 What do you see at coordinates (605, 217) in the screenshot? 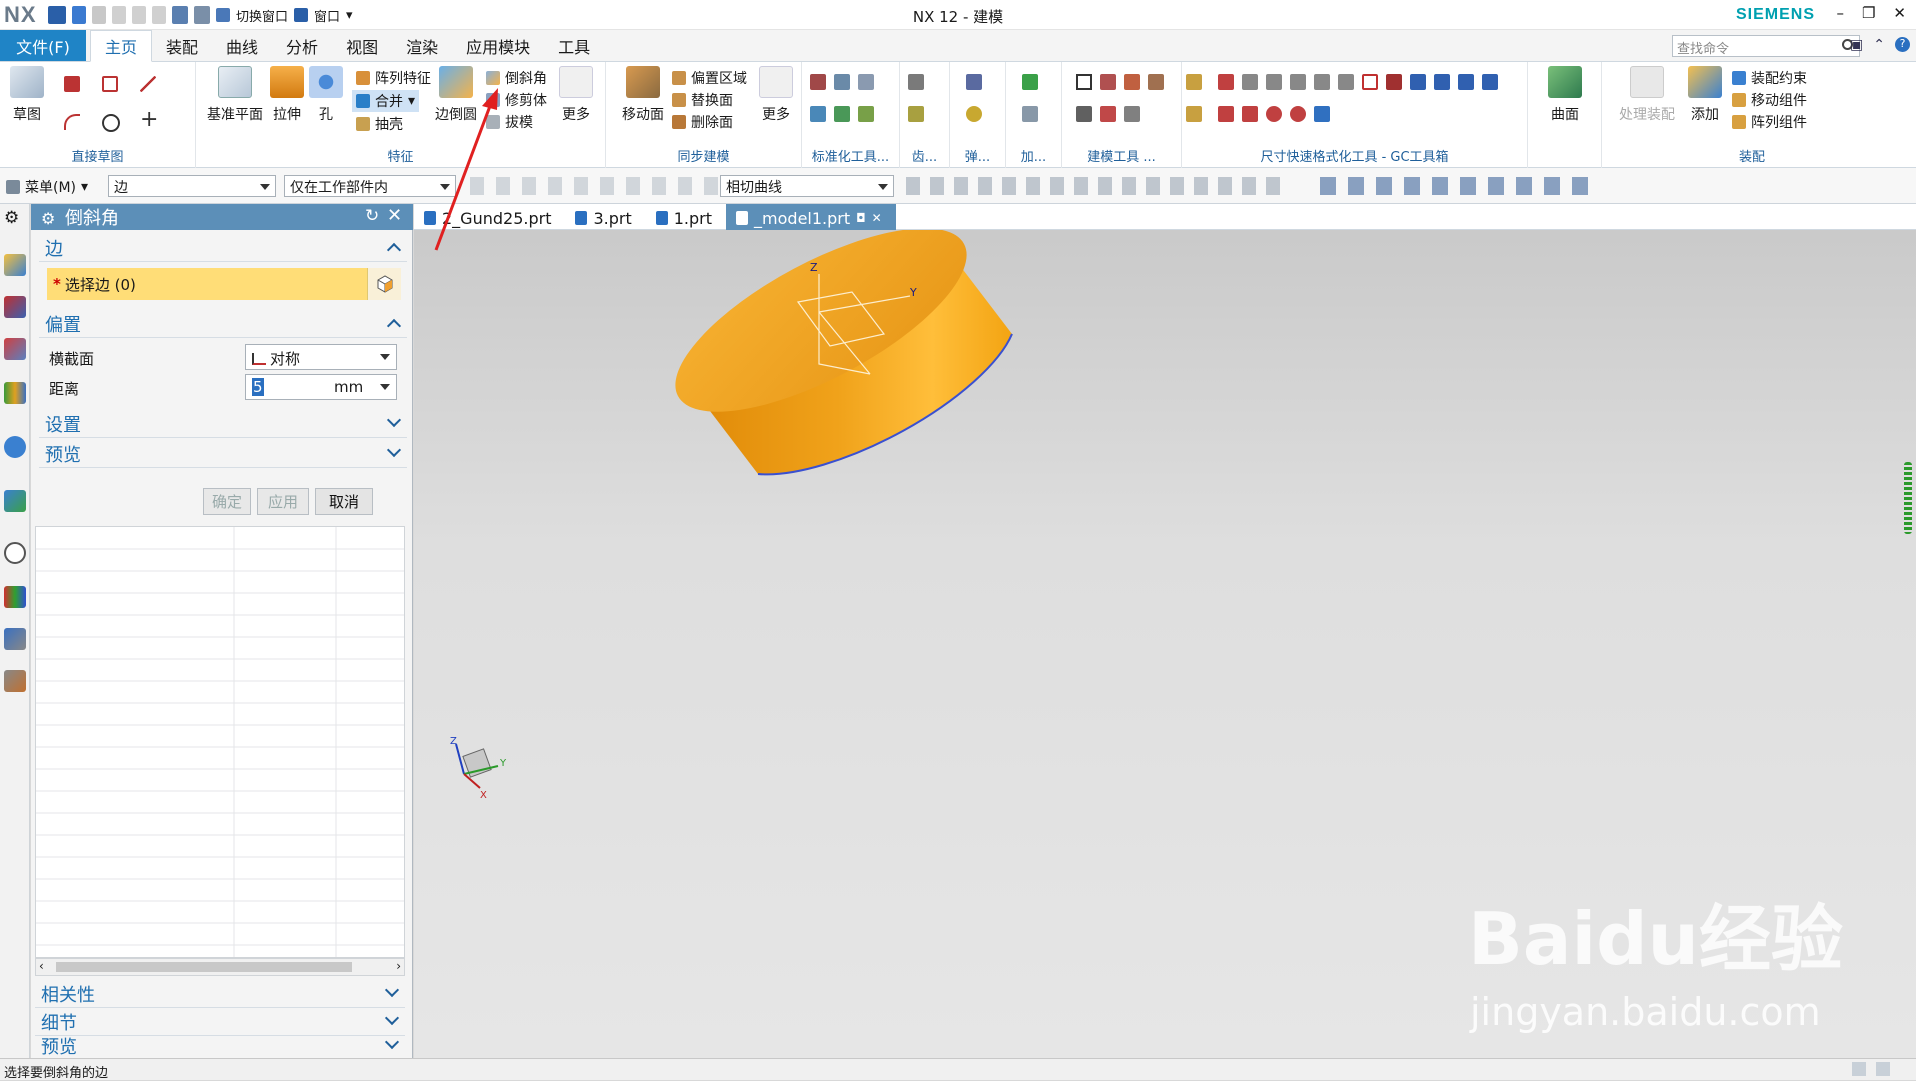
I see `doc-tab: 3.prt` at bounding box center [605, 217].